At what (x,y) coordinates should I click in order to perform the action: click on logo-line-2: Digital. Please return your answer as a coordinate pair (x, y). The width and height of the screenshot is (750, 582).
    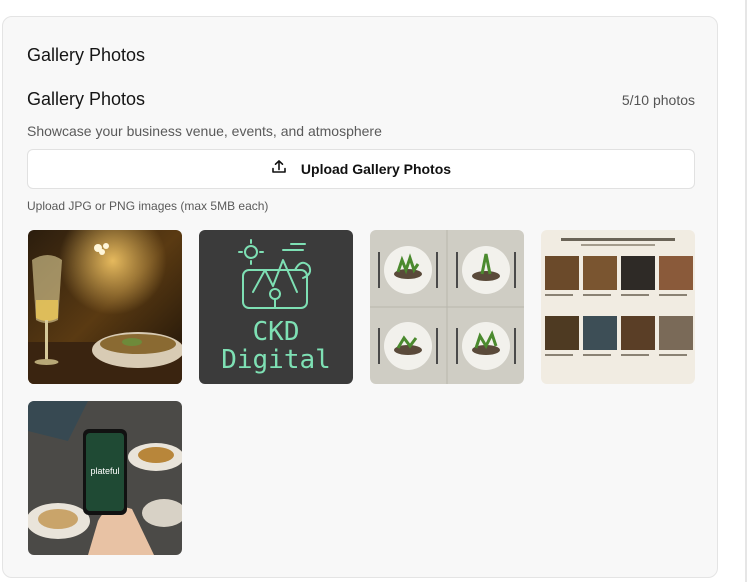
    Looking at the image, I should click on (276, 360).